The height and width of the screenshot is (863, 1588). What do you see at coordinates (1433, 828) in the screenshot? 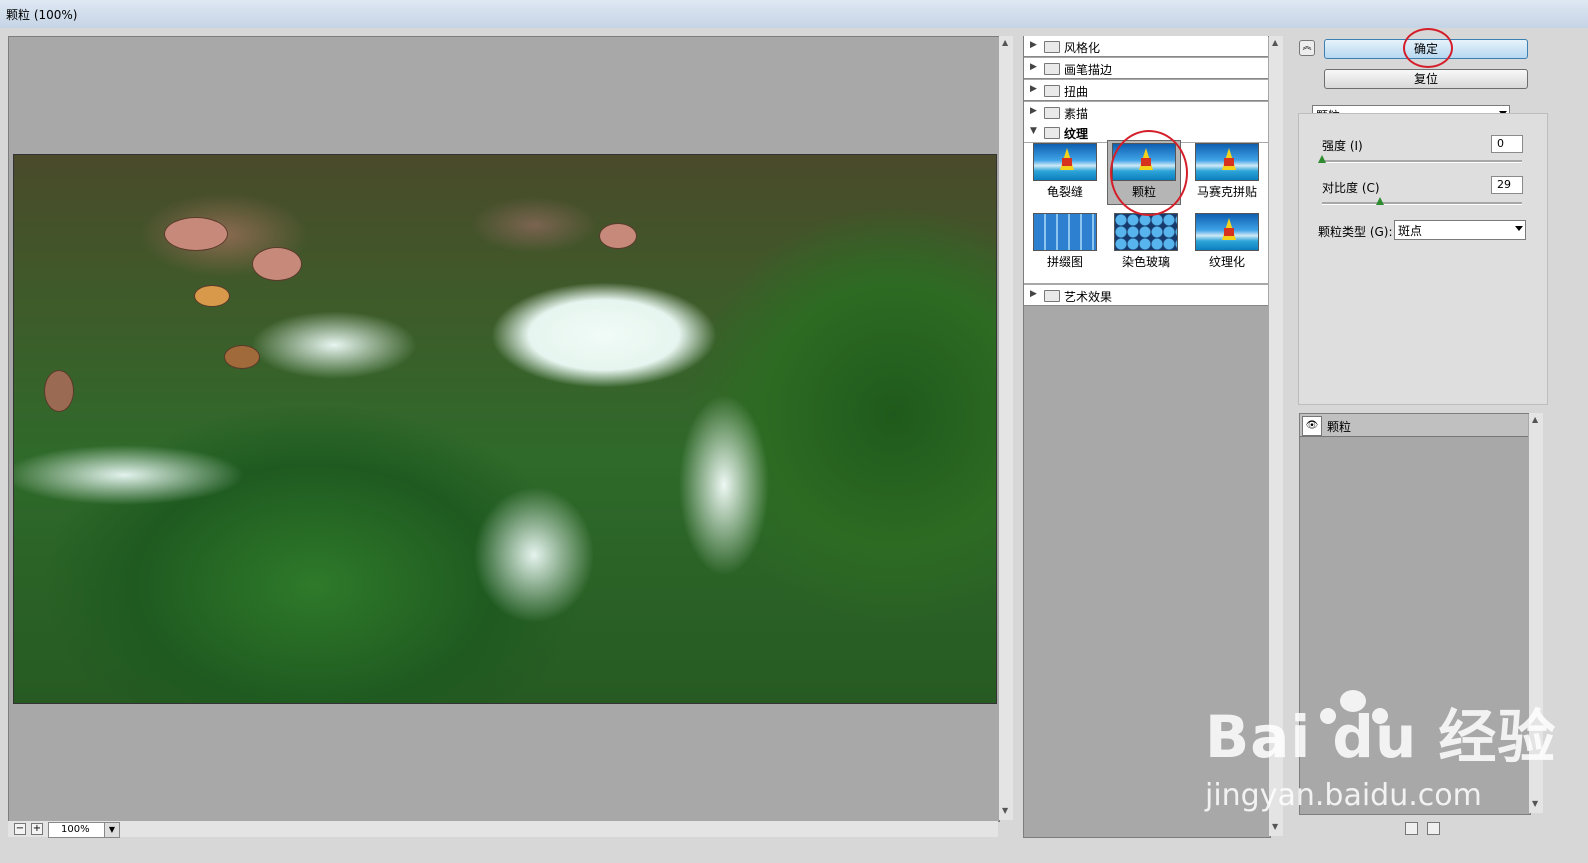
I see `delete-layer-icon` at bounding box center [1433, 828].